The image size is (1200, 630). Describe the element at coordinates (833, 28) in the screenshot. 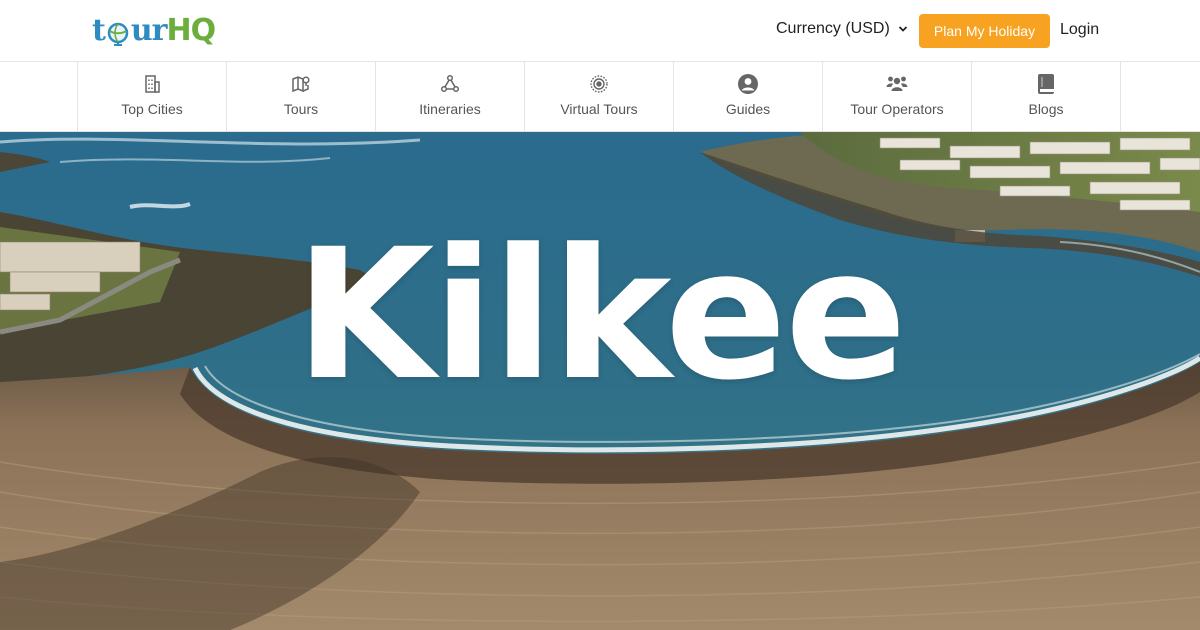

I see `currency-label: Currency (USD)` at that location.